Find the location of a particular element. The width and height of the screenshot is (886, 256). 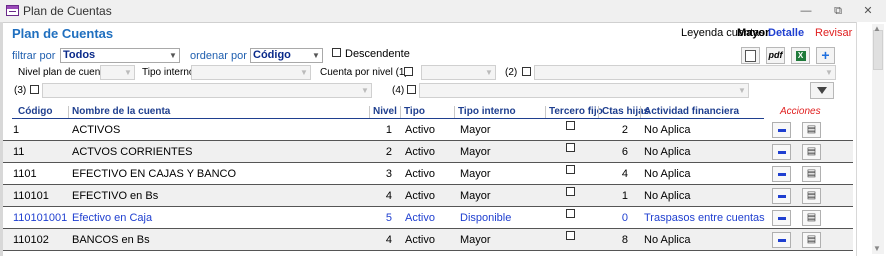

page-title: Plan de Cuentas is located at coordinates (63, 33).